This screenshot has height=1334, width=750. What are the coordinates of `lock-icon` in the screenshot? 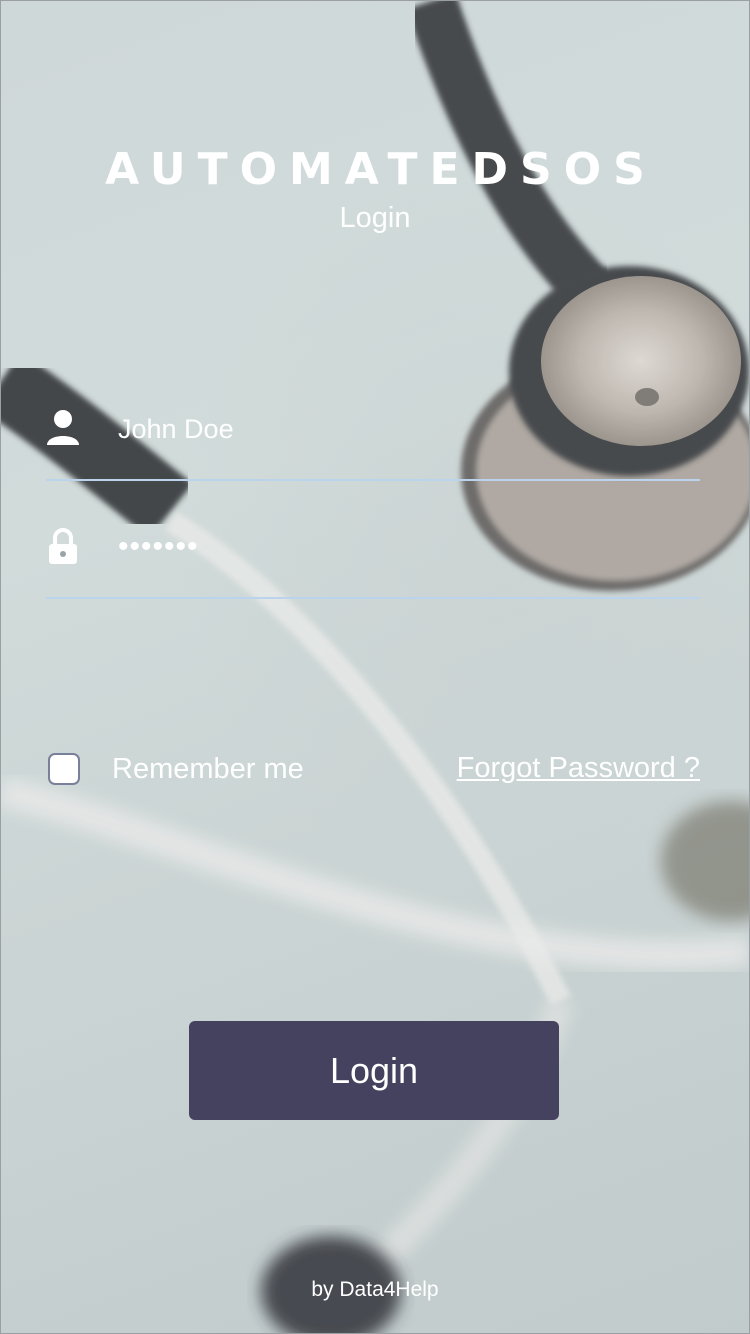 It's located at (63, 546).